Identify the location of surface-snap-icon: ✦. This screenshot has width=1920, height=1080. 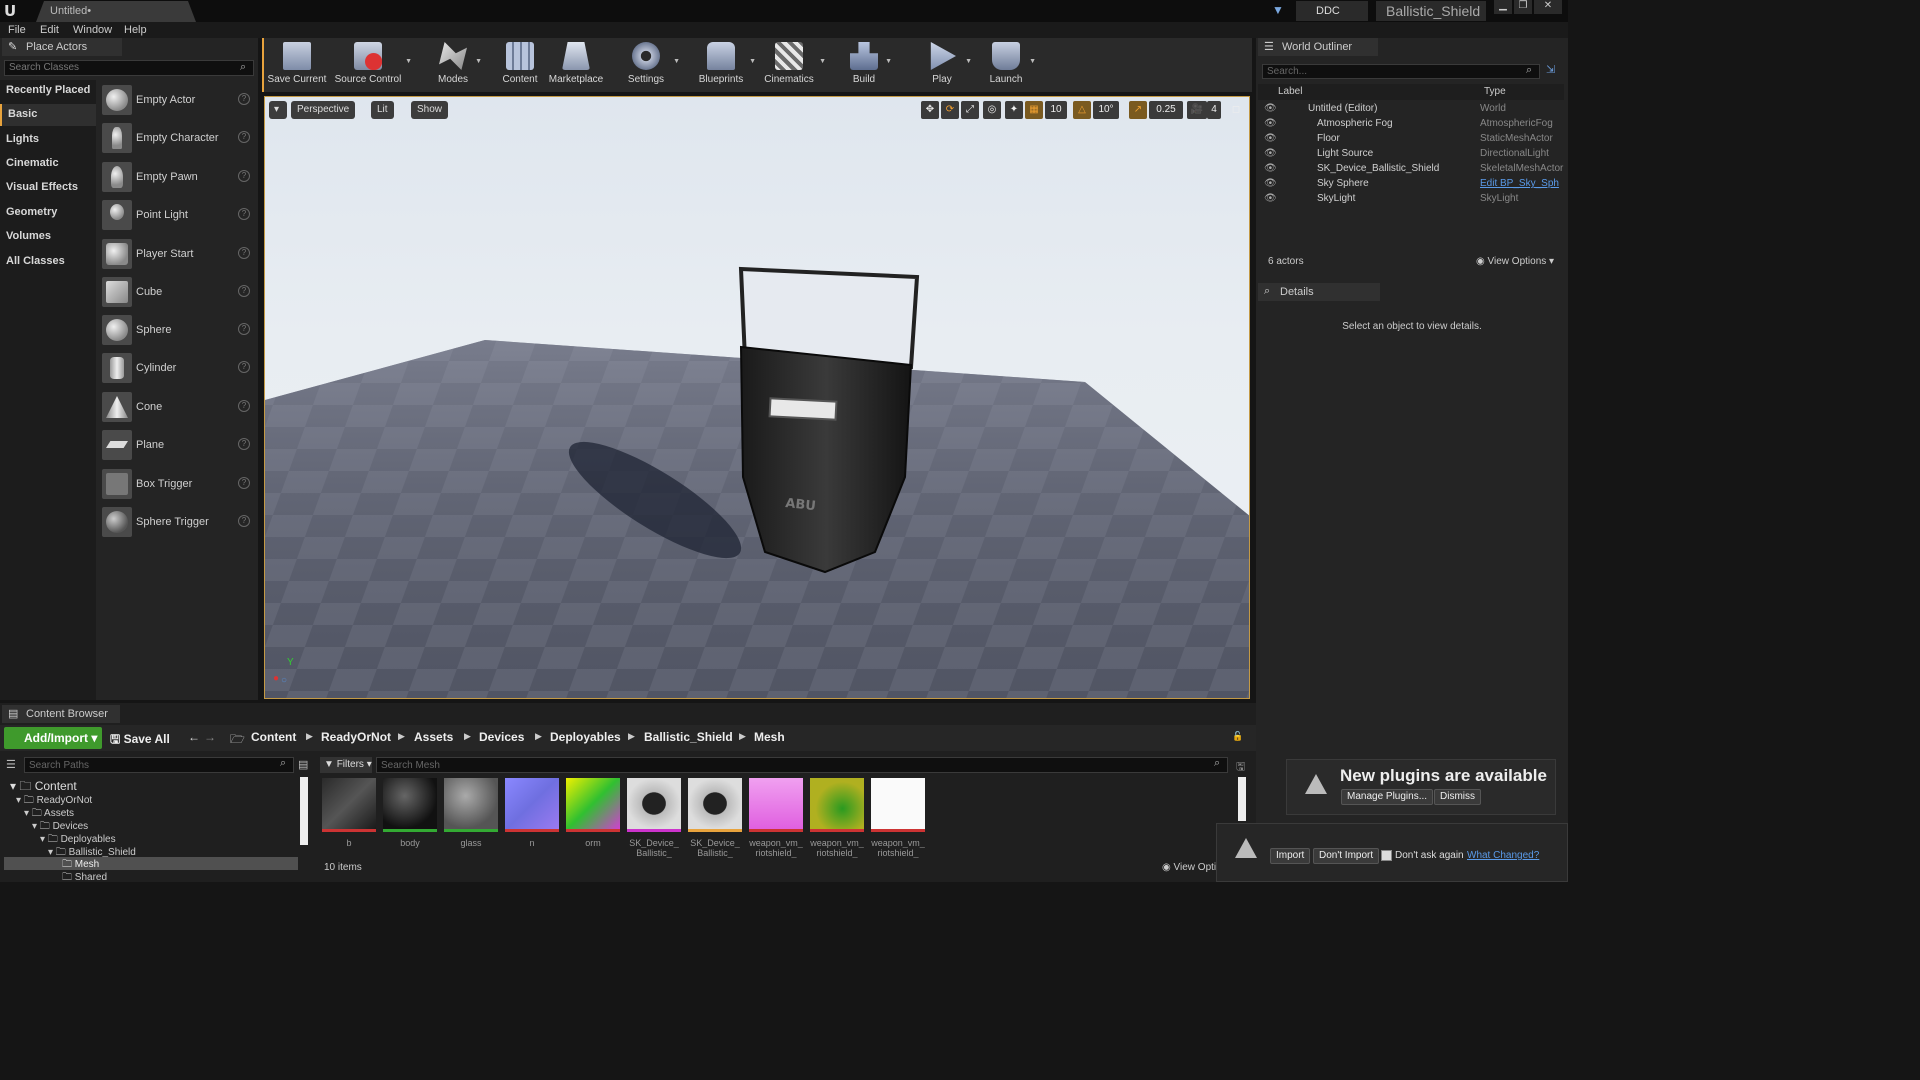
(1014, 110).